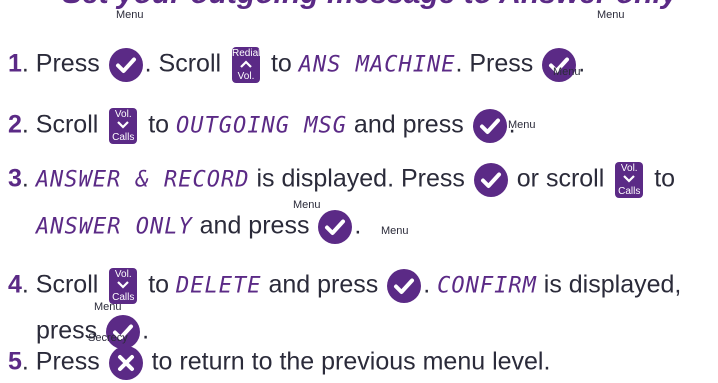 This screenshot has width=718, height=383. Describe the element at coordinates (15, 178) in the screenshot. I see `step-number: 3` at that location.